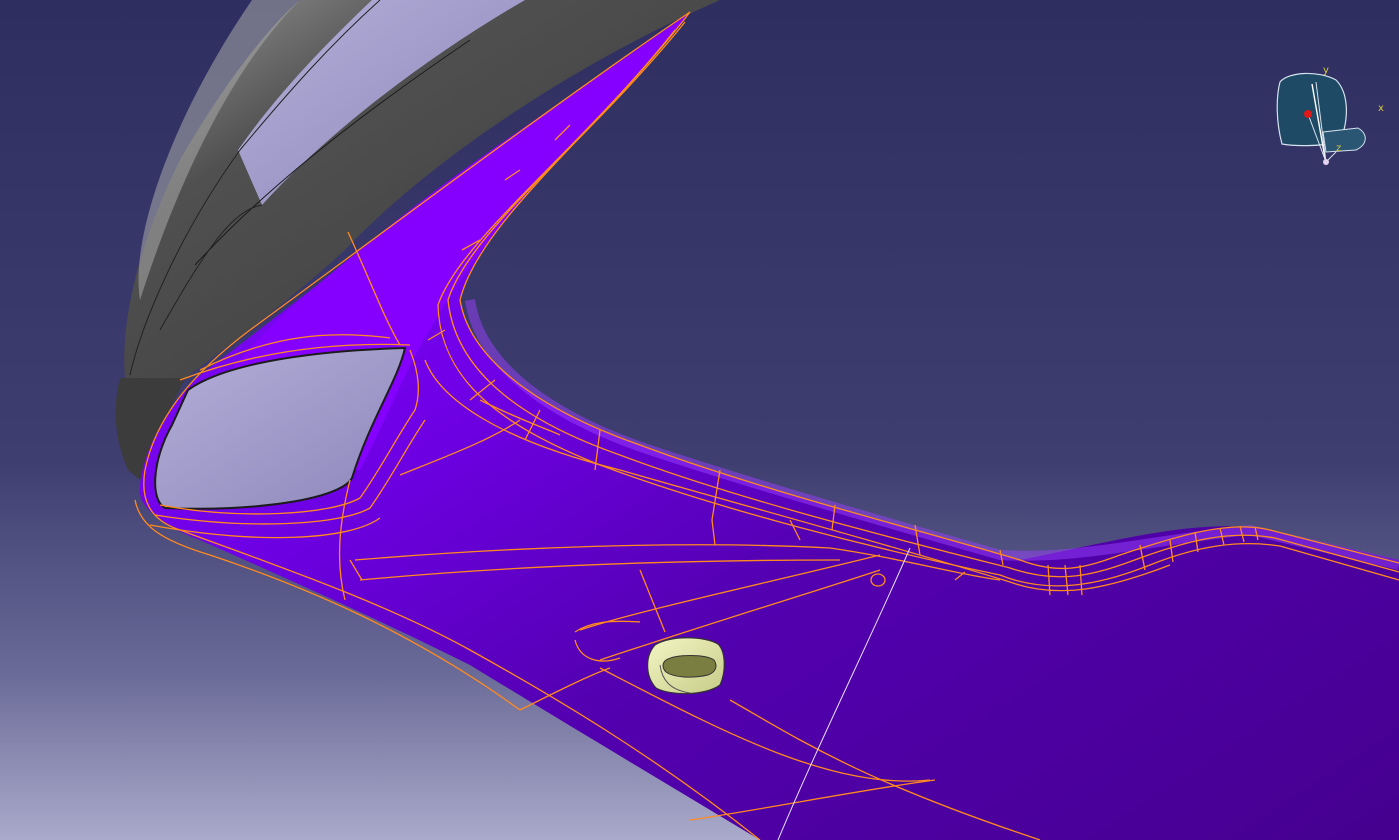  What do you see at coordinates (1339, 148) in the screenshot?
I see `compass-z-label: z` at bounding box center [1339, 148].